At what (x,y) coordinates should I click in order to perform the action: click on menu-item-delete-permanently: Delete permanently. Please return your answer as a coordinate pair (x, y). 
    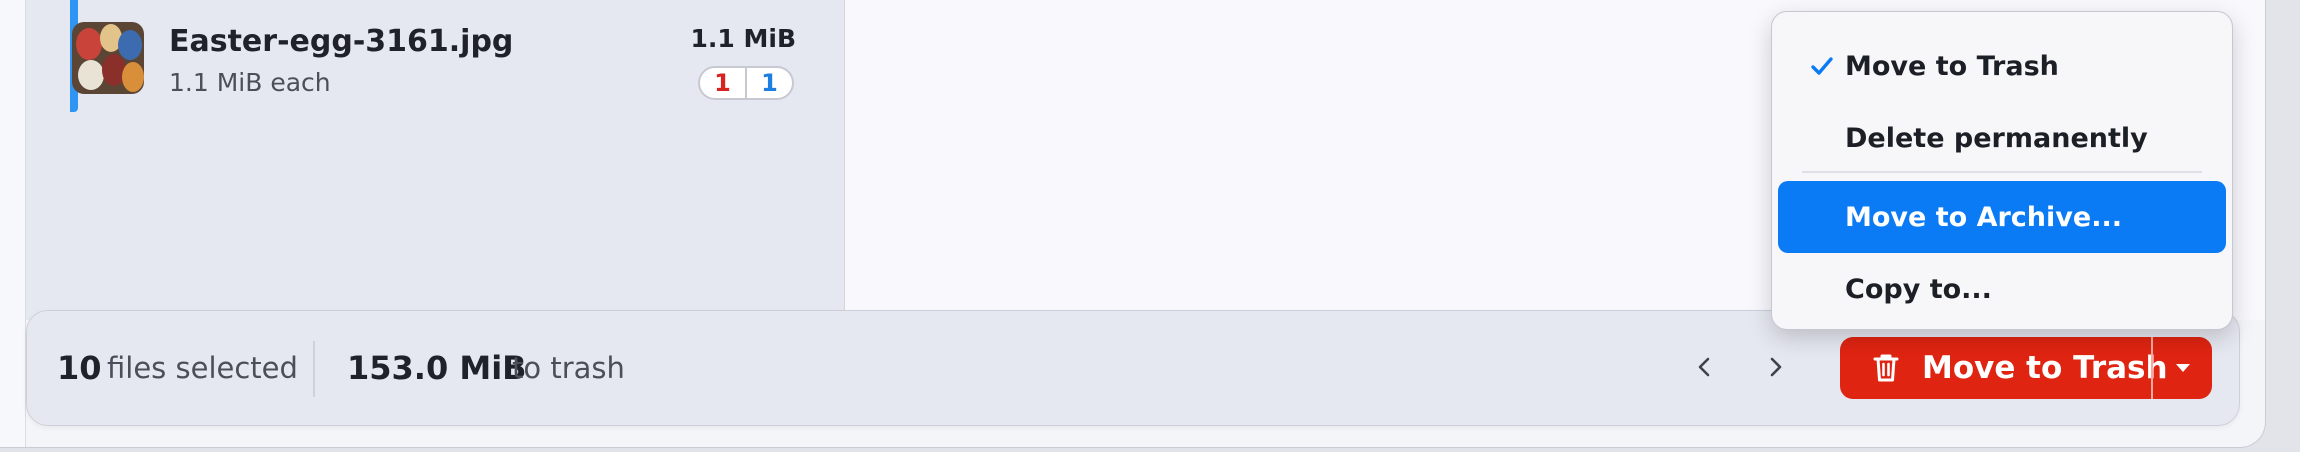
    Looking at the image, I should click on (2002, 138).